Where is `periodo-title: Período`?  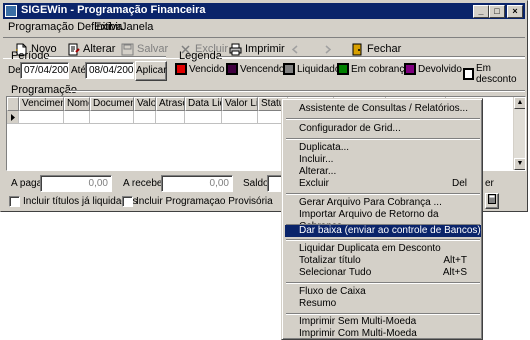
periodo-title: Período is located at coordinates (30, 56).